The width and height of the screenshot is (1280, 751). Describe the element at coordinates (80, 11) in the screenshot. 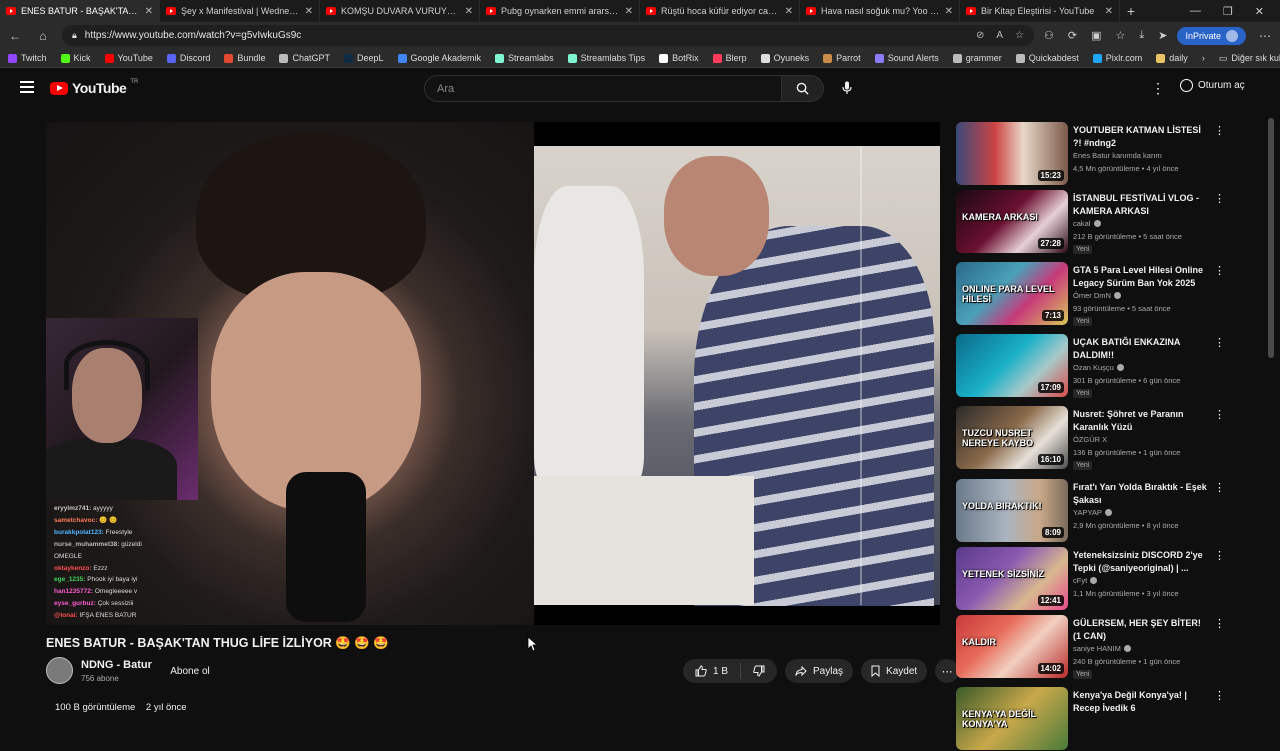

I see `browser-tab: ENES BATUR - BAŞAK'TAN TH ✕` at that location.